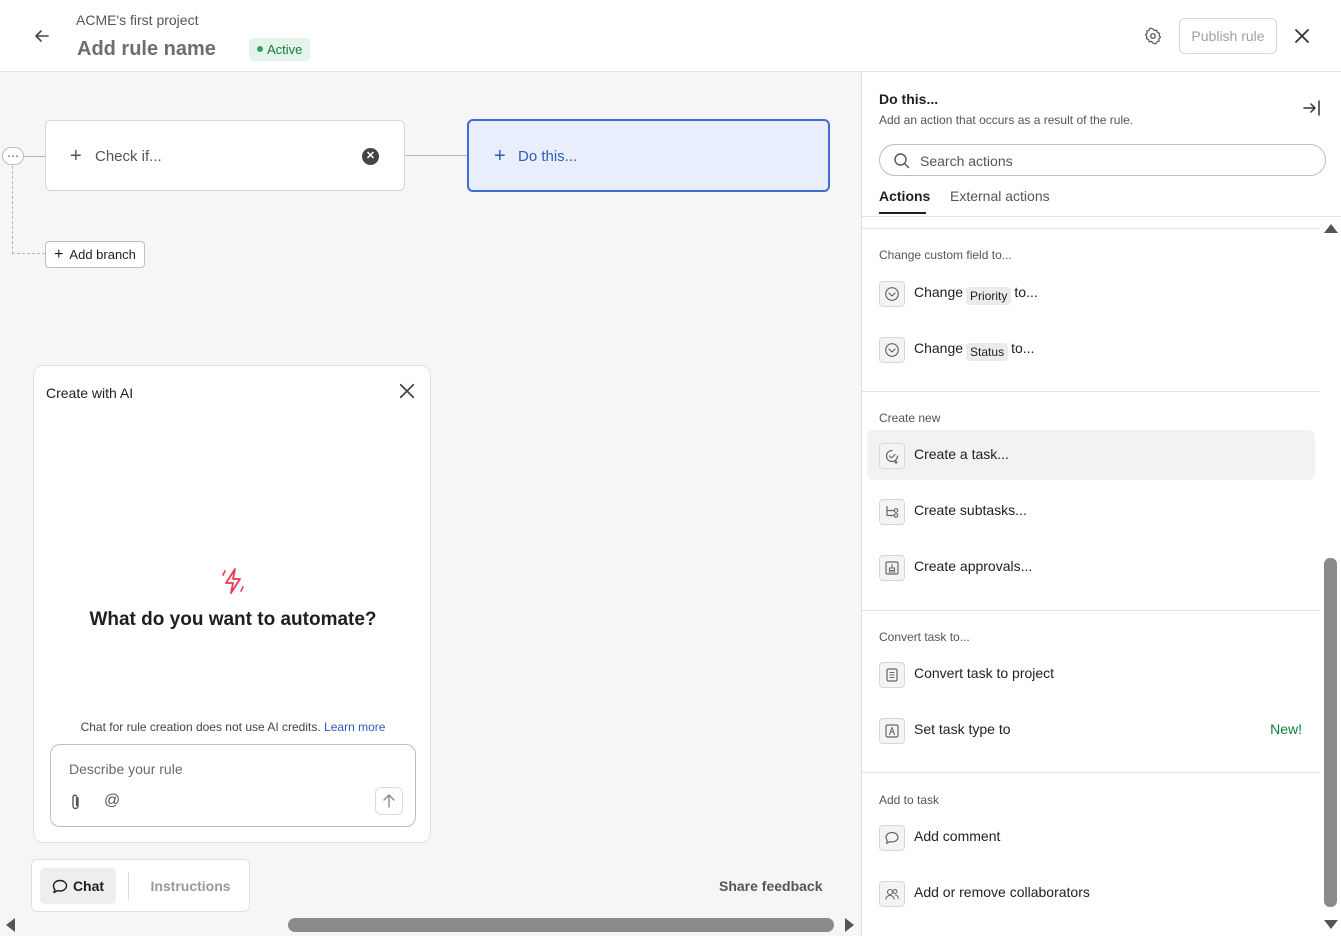 The image size is (1341, 936). What do you see at coordinates (1102, 160) in the screenshot?
I see `search-actions-input: Search actions` at bounding box center [1102, 160].